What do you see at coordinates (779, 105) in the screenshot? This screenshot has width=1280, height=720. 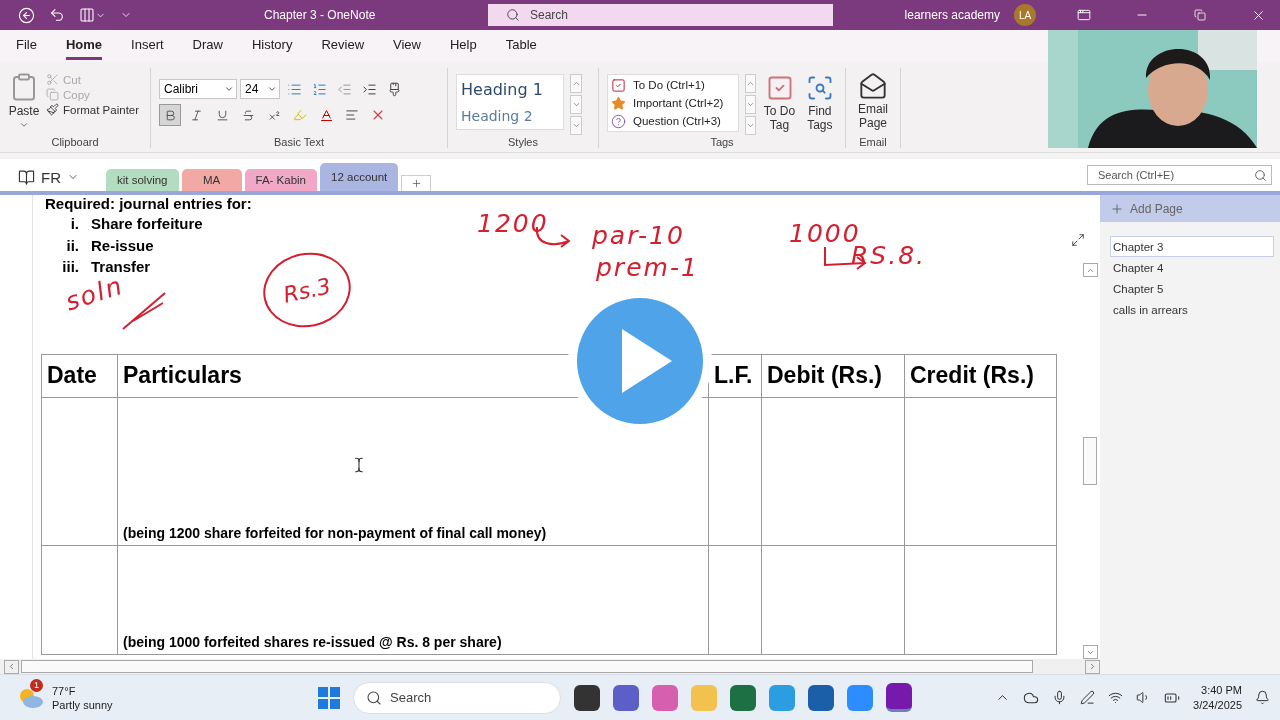 I see `todo-tag-button: To Do Tag` at bounding box center [779, 105].